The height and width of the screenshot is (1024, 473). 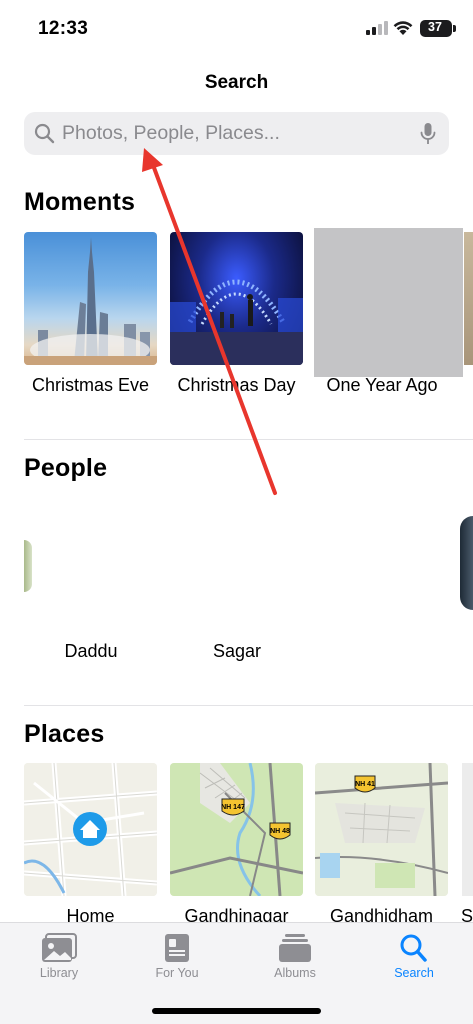 I want to click on moment-thumbnail-christmas-eve, so click(x=90, y=298).